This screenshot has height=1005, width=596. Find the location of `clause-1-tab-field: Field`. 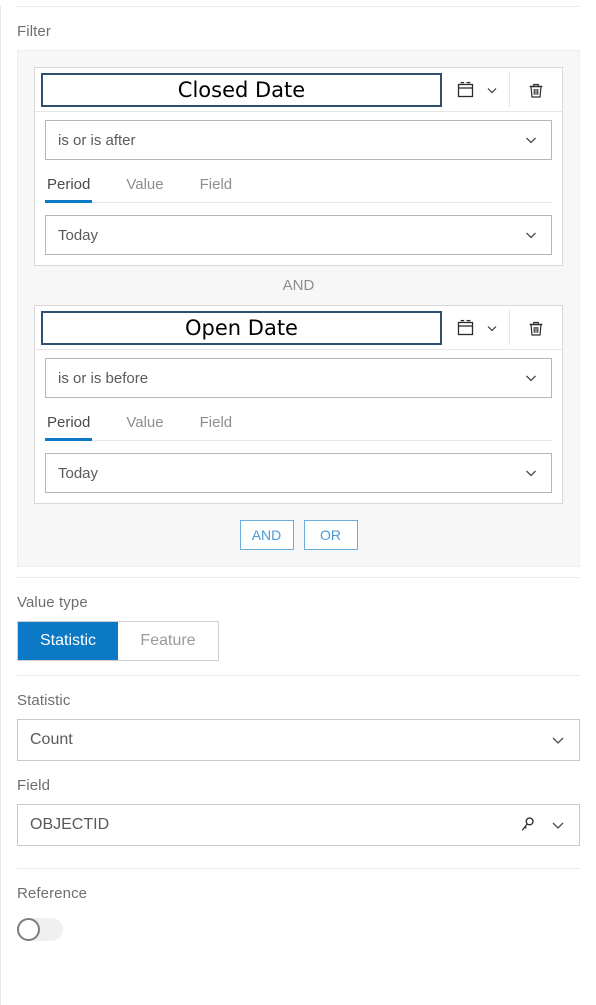

clause-1-tab-field: Field is located at coordinates (216, 187).